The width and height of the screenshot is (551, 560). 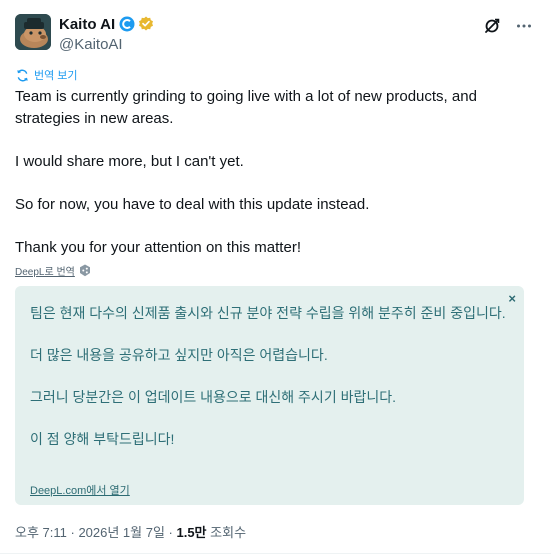 I want to click on views-count: 1.5만, so click(x=191, y=532).